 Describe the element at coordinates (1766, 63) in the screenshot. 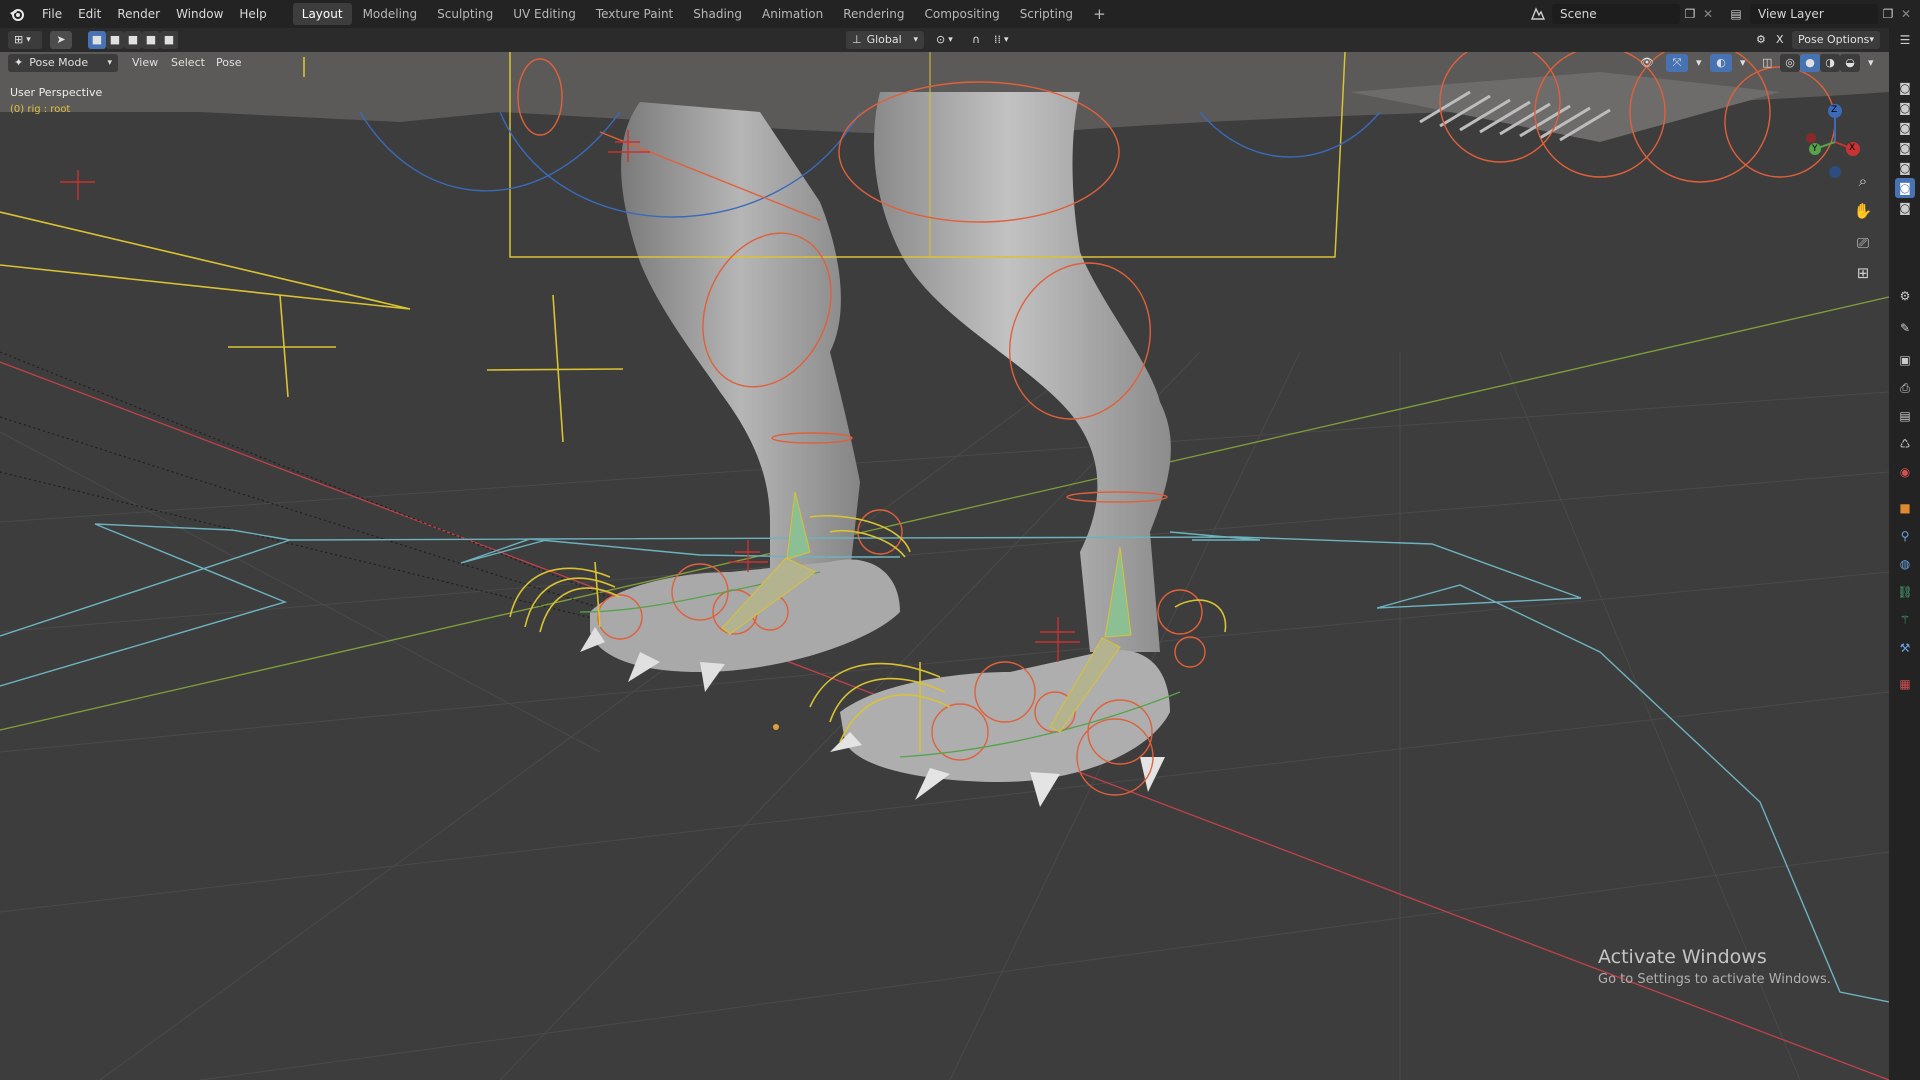

I see `xray-toggle: ◫` at that location.